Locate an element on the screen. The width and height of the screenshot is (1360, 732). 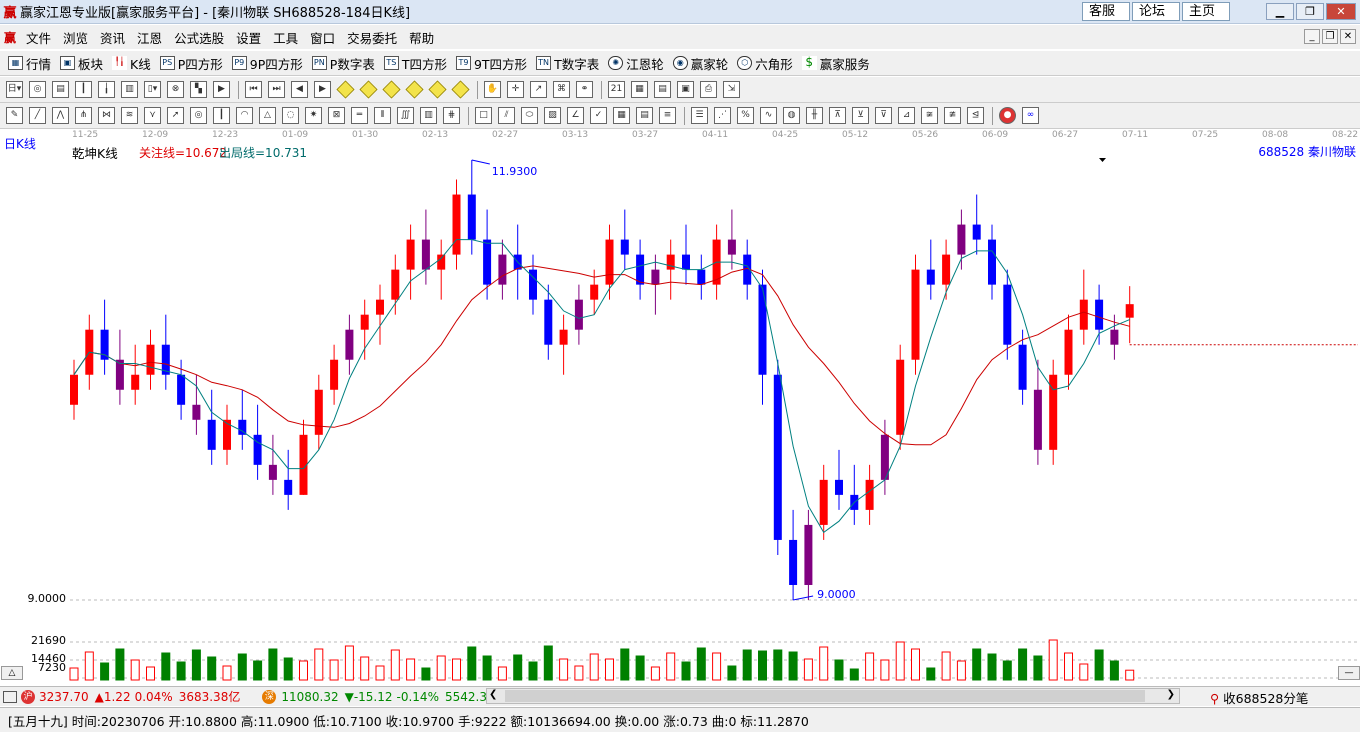
sheet-icon: ▤ is located at coordinates (662, 89).